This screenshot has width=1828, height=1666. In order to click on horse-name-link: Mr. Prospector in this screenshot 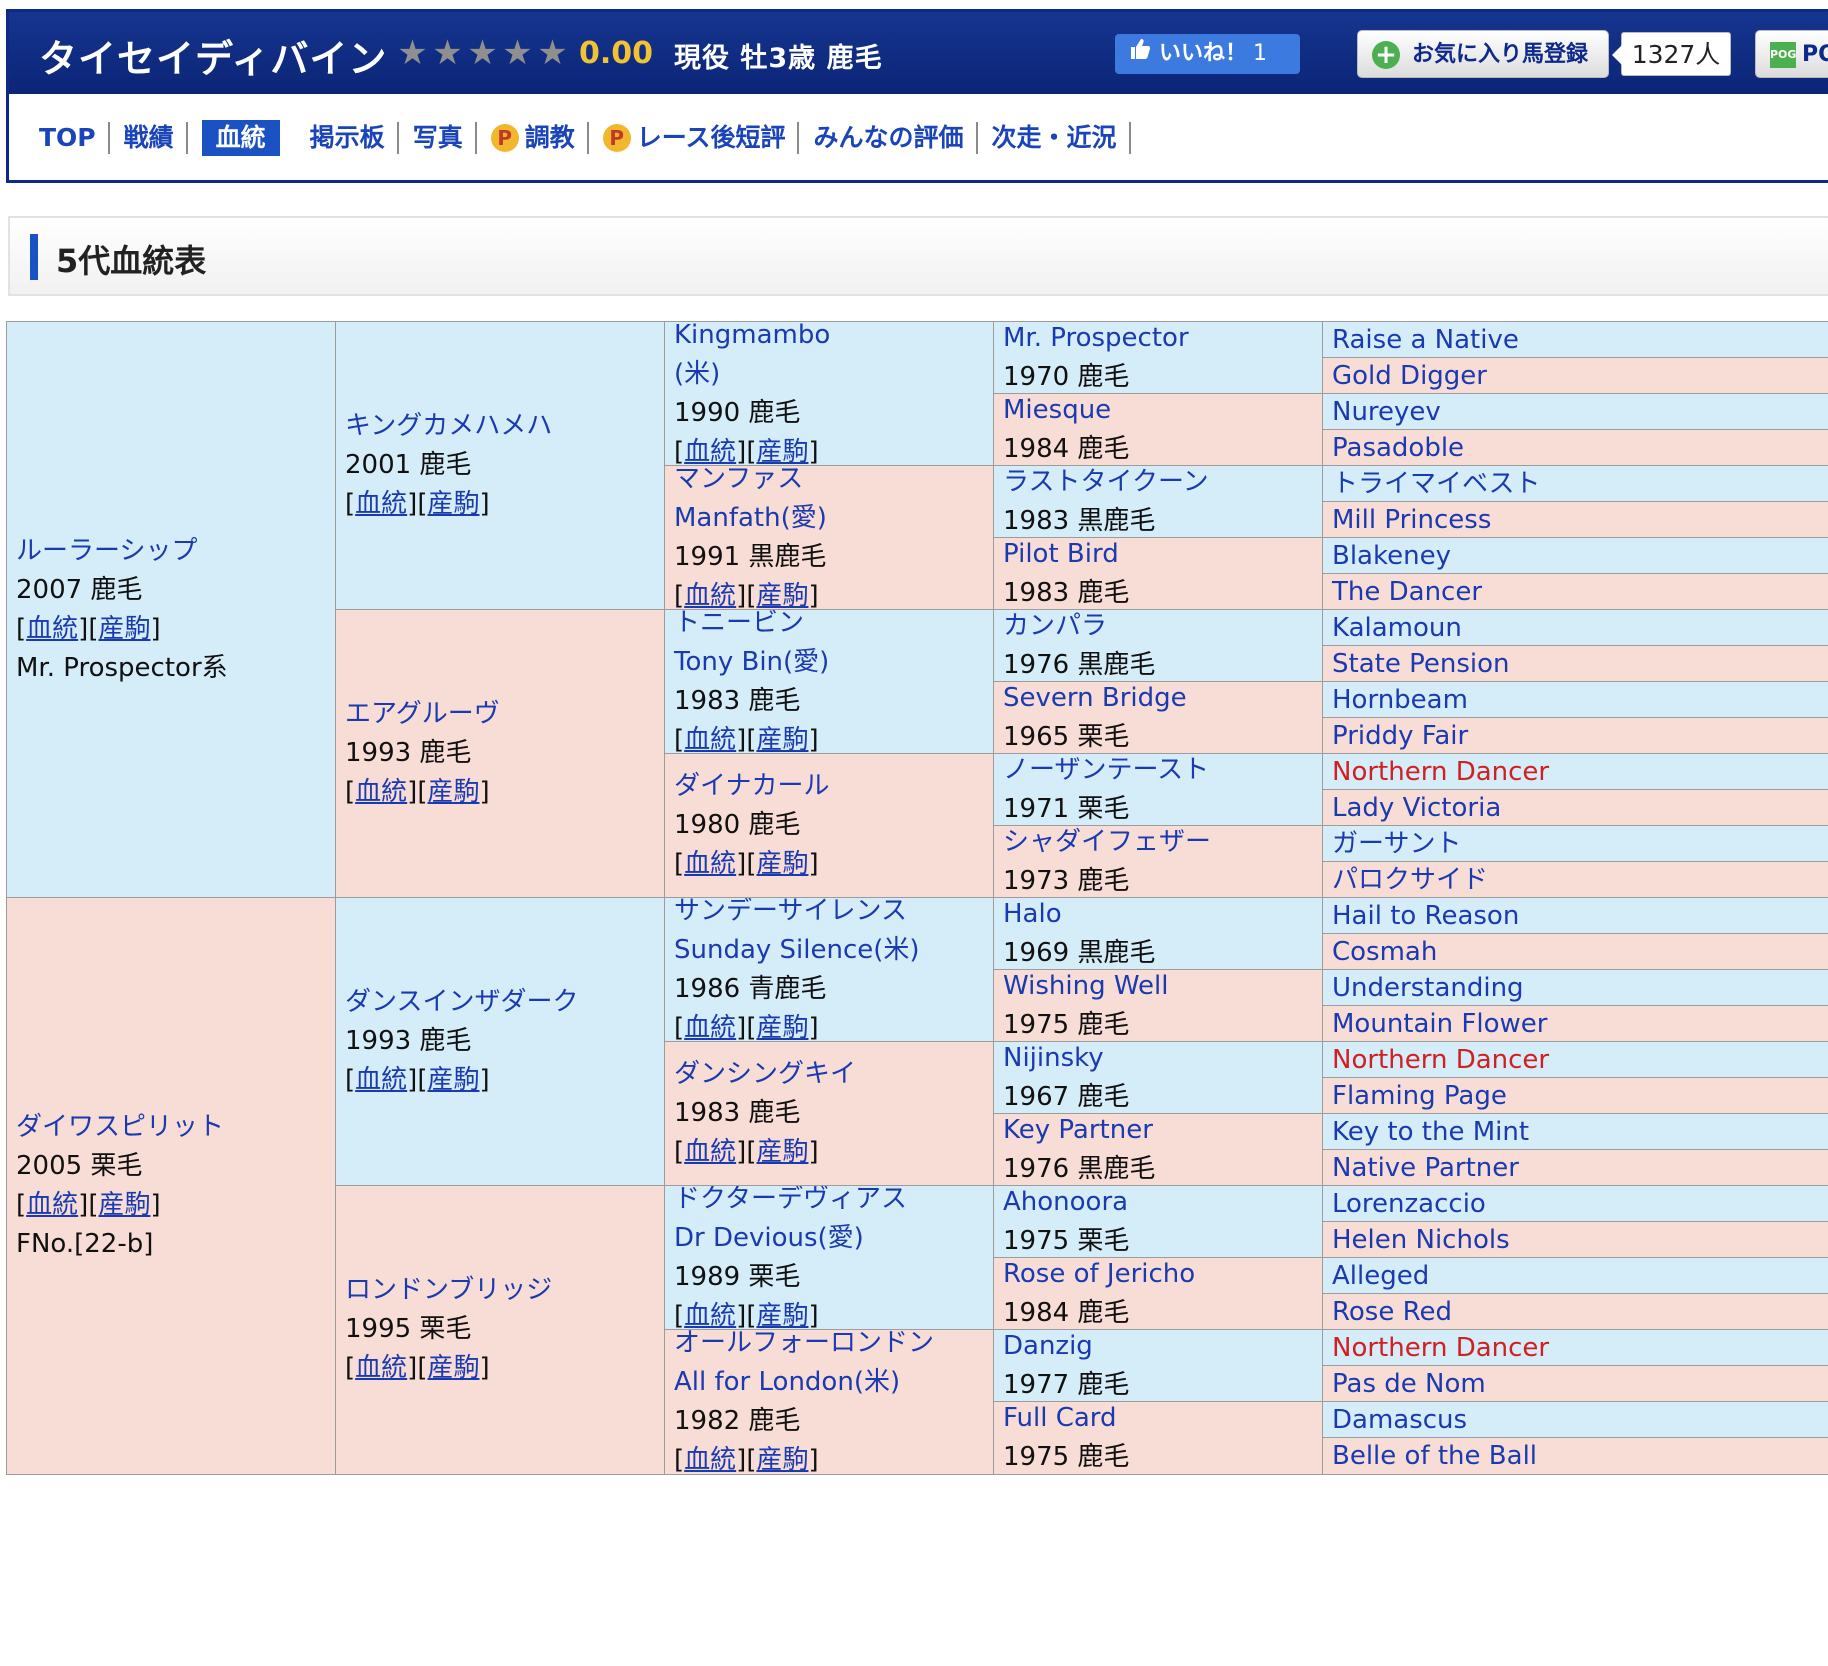, I will do `click(1163, 340)`.